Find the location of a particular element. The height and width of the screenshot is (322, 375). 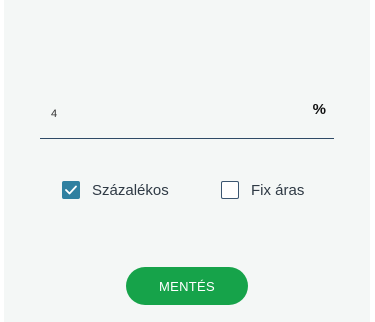

percentage-value-field: 4 % is located at coordinates (187, 117).